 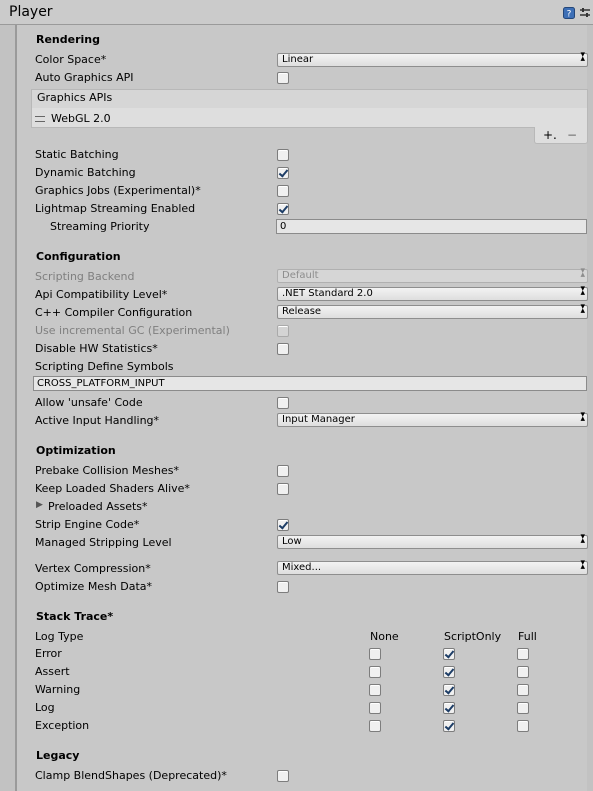 I want to click on keep-shaders-checkbox, so click(x=283, y=489).